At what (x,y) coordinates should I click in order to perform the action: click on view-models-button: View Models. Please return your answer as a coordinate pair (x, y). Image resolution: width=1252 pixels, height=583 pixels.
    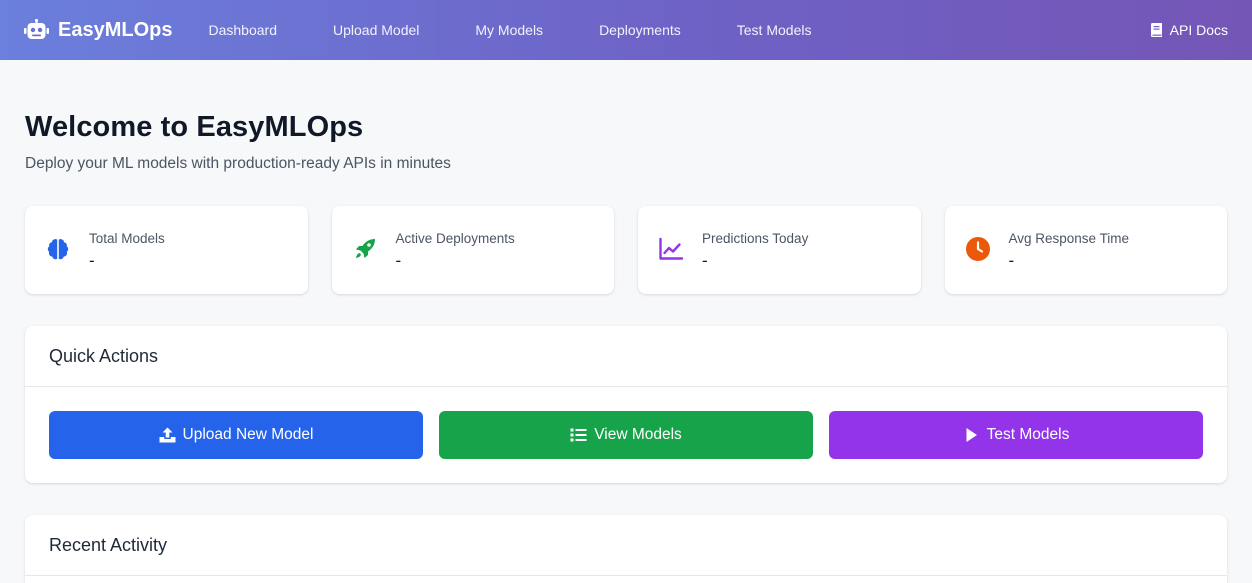
    Looking at the image, I should click on (626, 435).